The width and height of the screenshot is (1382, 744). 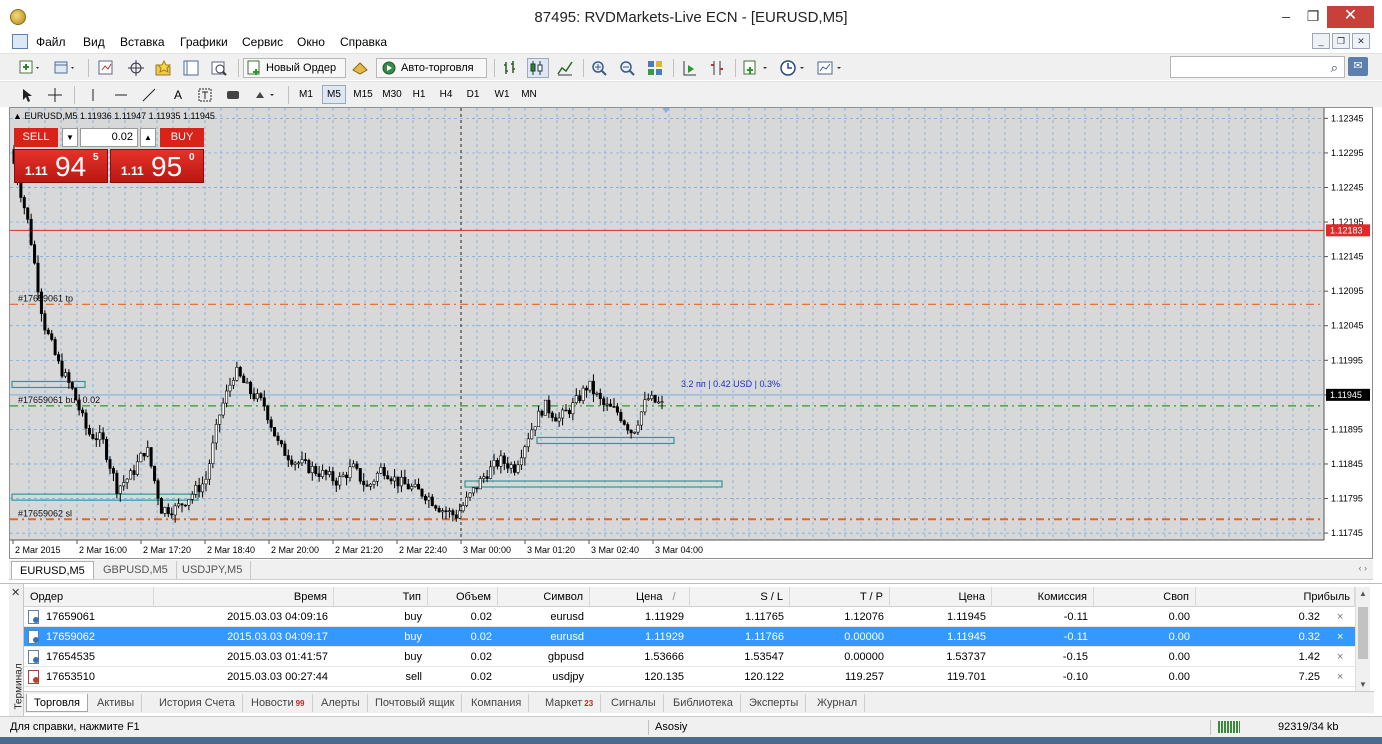 I want to click on indicators-icon, so click(x=757, y=68).